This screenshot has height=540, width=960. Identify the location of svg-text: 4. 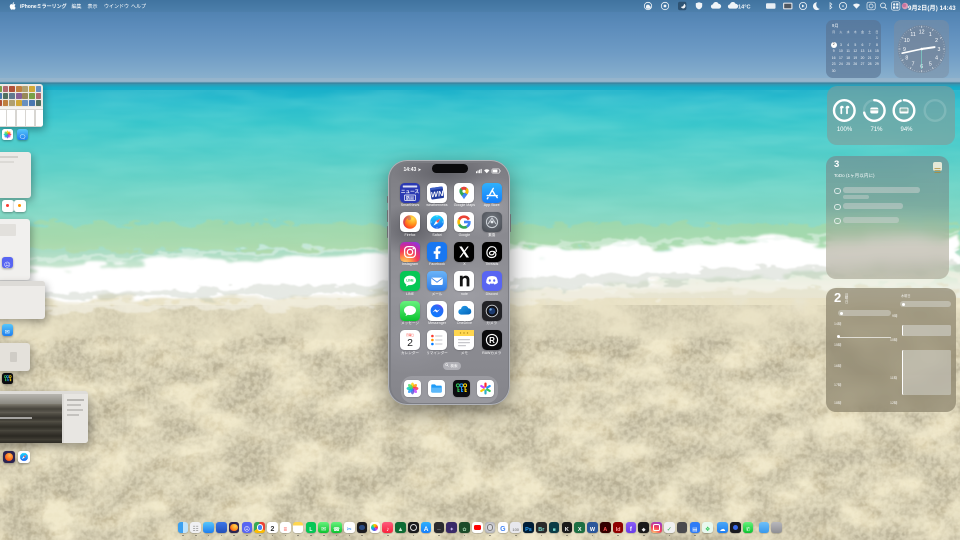
(936, 58).